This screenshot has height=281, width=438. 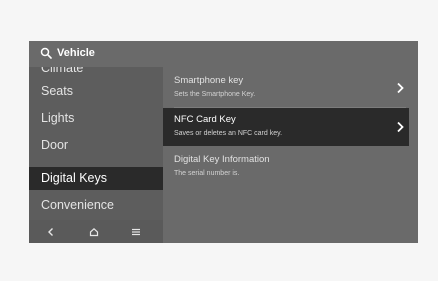 I want to click on item-subtitle: Sets the Smartphone Key., so click(x=215, y=94).